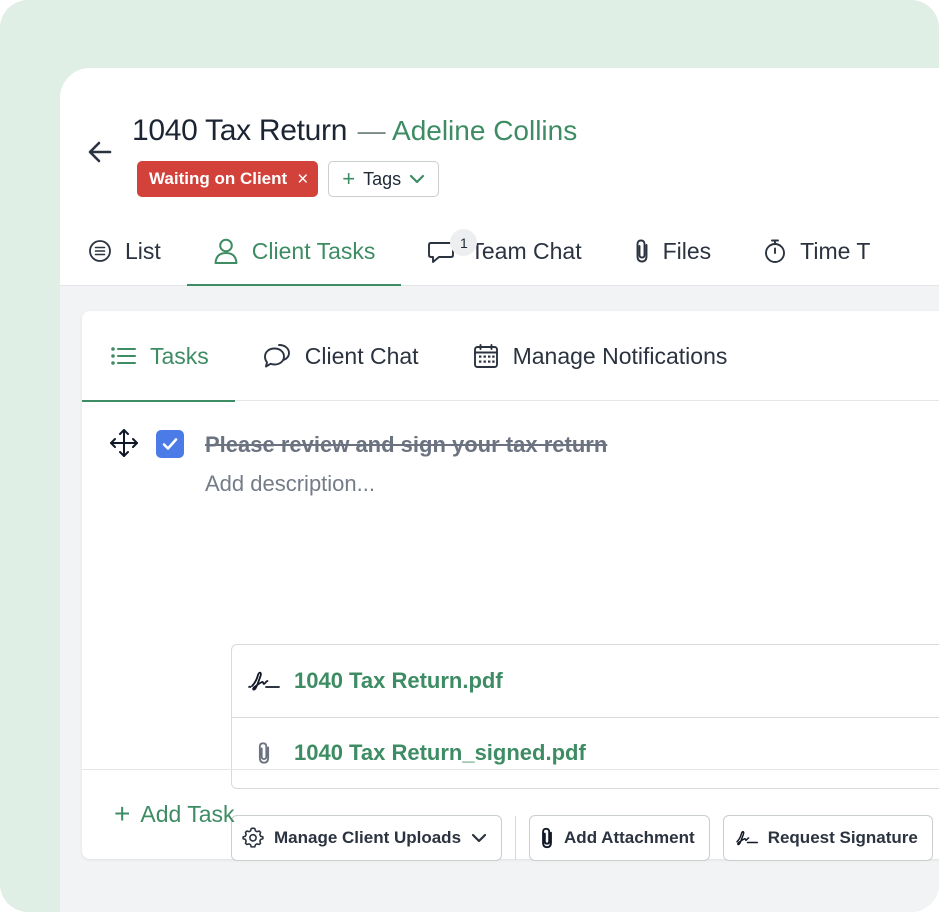 This screenshot has height=912, width=939. What do you see at coordinates (218, 178) in the screenshot?
I see `status-badge-label: Waiting on Client` at bounding box center [218, 178].